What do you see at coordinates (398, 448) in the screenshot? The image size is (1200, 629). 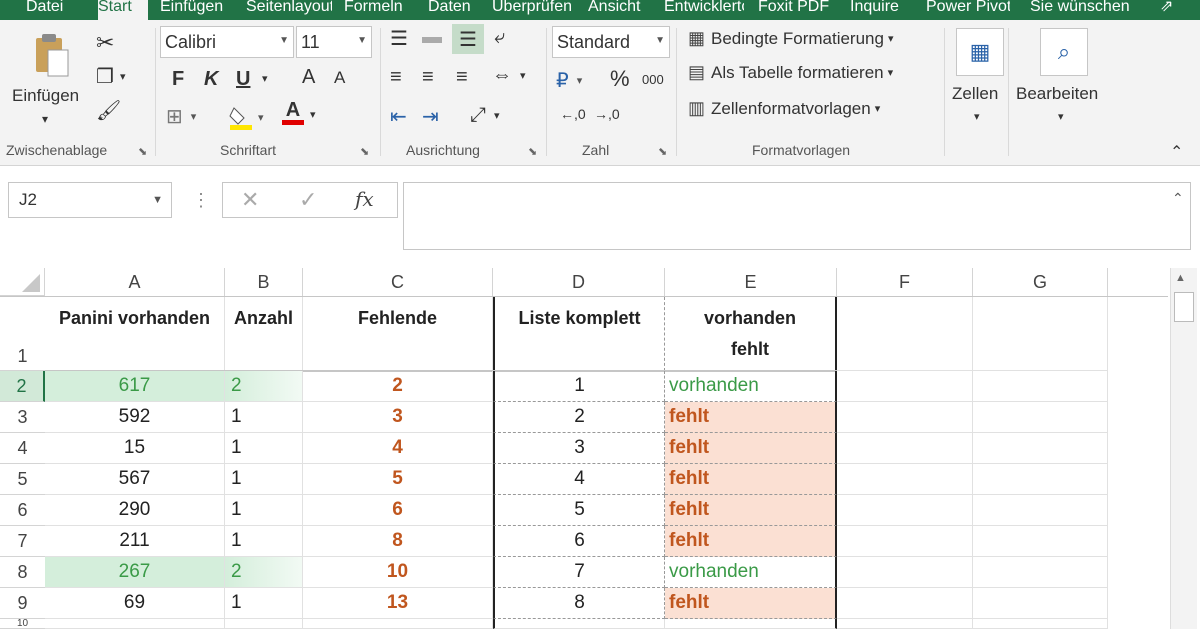 I see `cell-c: 4` at bounding box center [398, 448].